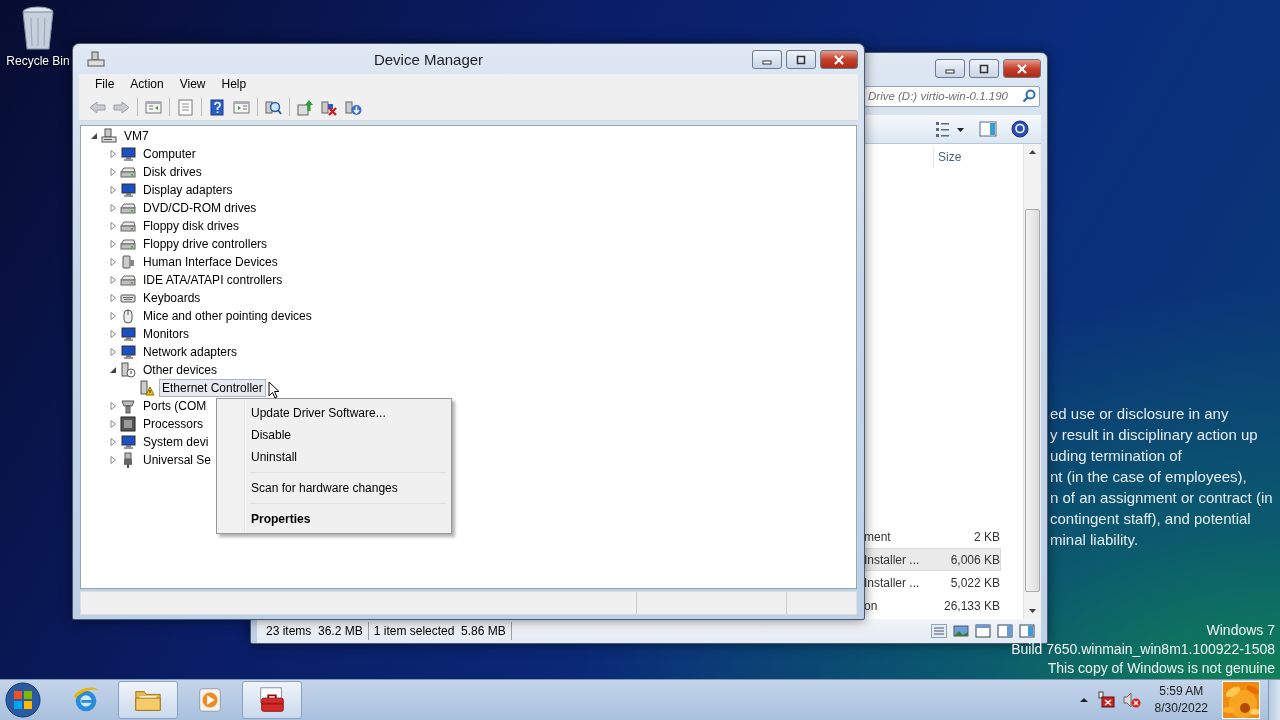 This screenshot has width=1280, height=720. Describe the element at coordinates (974, 559) in the screenshot. I see `file-size-cell-text: 6,006 KB` at that location.